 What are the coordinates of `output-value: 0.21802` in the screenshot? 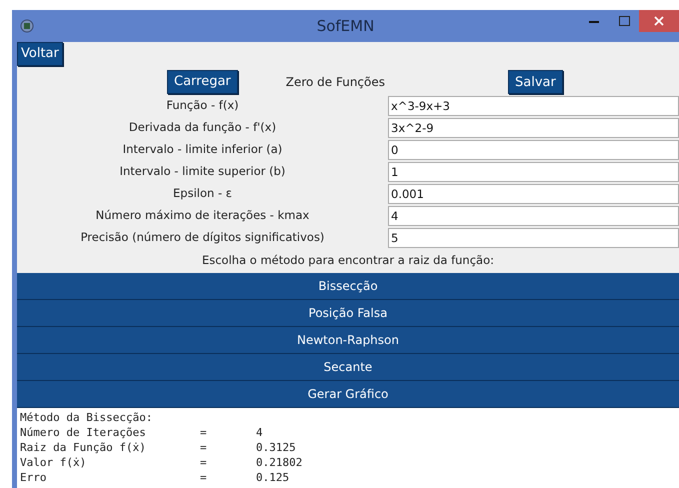 It's located at (279, 462).